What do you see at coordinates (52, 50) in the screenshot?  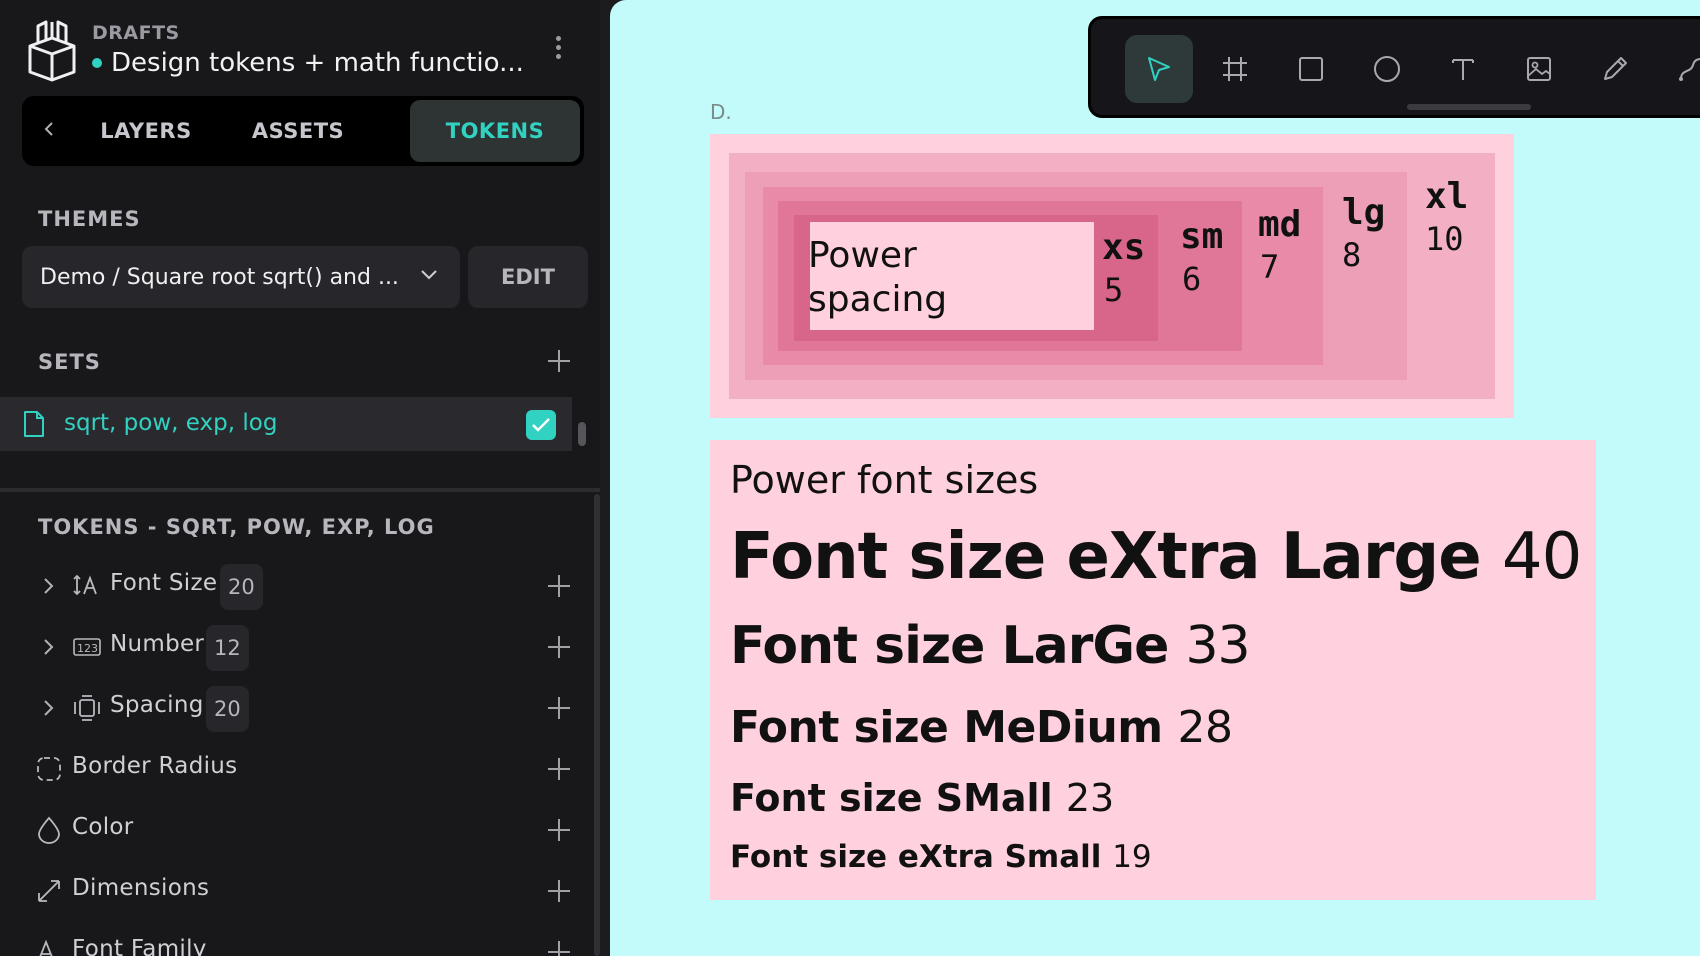 I see `penpot-logo-icon` at bounding box center [52, 50].